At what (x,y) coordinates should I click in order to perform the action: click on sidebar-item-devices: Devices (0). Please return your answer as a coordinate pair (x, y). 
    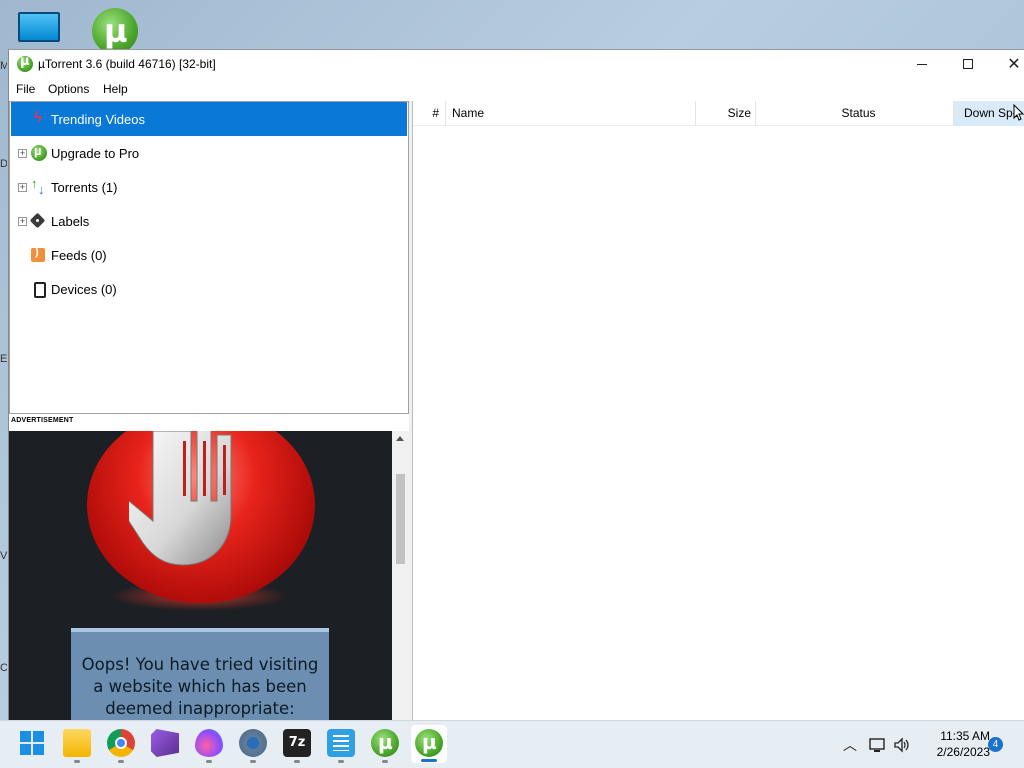
    Looking at the image, I should click on (209, 289).